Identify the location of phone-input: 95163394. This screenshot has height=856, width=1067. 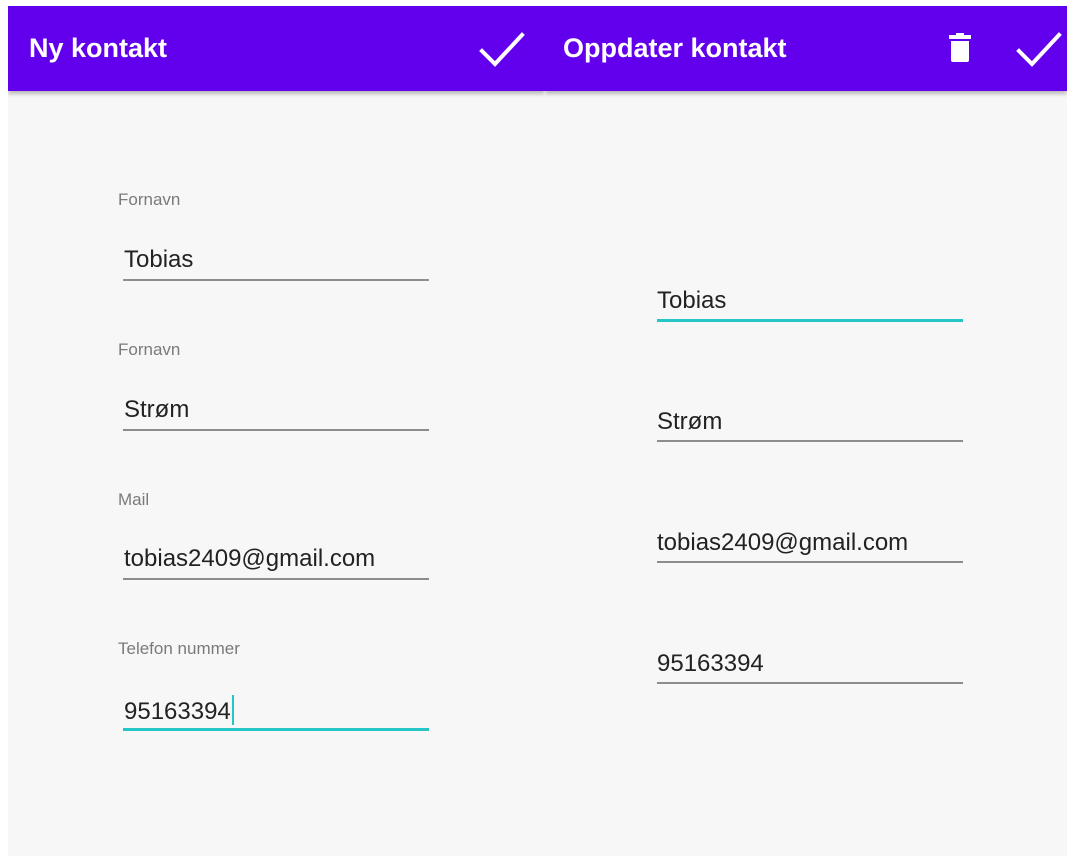
(179, 710).